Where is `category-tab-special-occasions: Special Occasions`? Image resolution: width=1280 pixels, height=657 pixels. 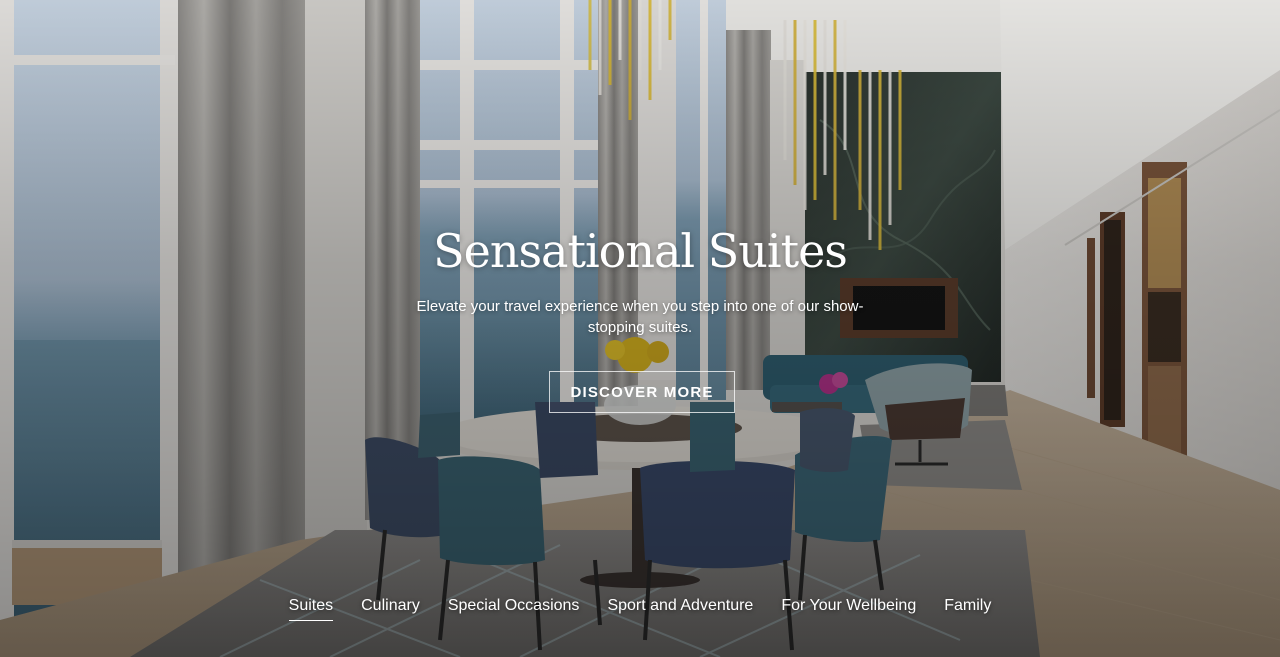
category-tab-special-occasions: Special Occasions is located at coordinates (514, 607).